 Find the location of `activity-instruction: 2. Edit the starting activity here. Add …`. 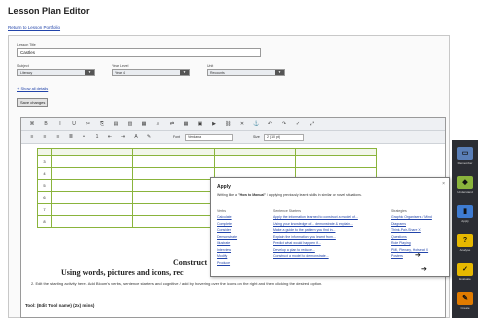

activity-instruction: 2. Edit the starting activity here. Add … is located at coordinates (177, 283).